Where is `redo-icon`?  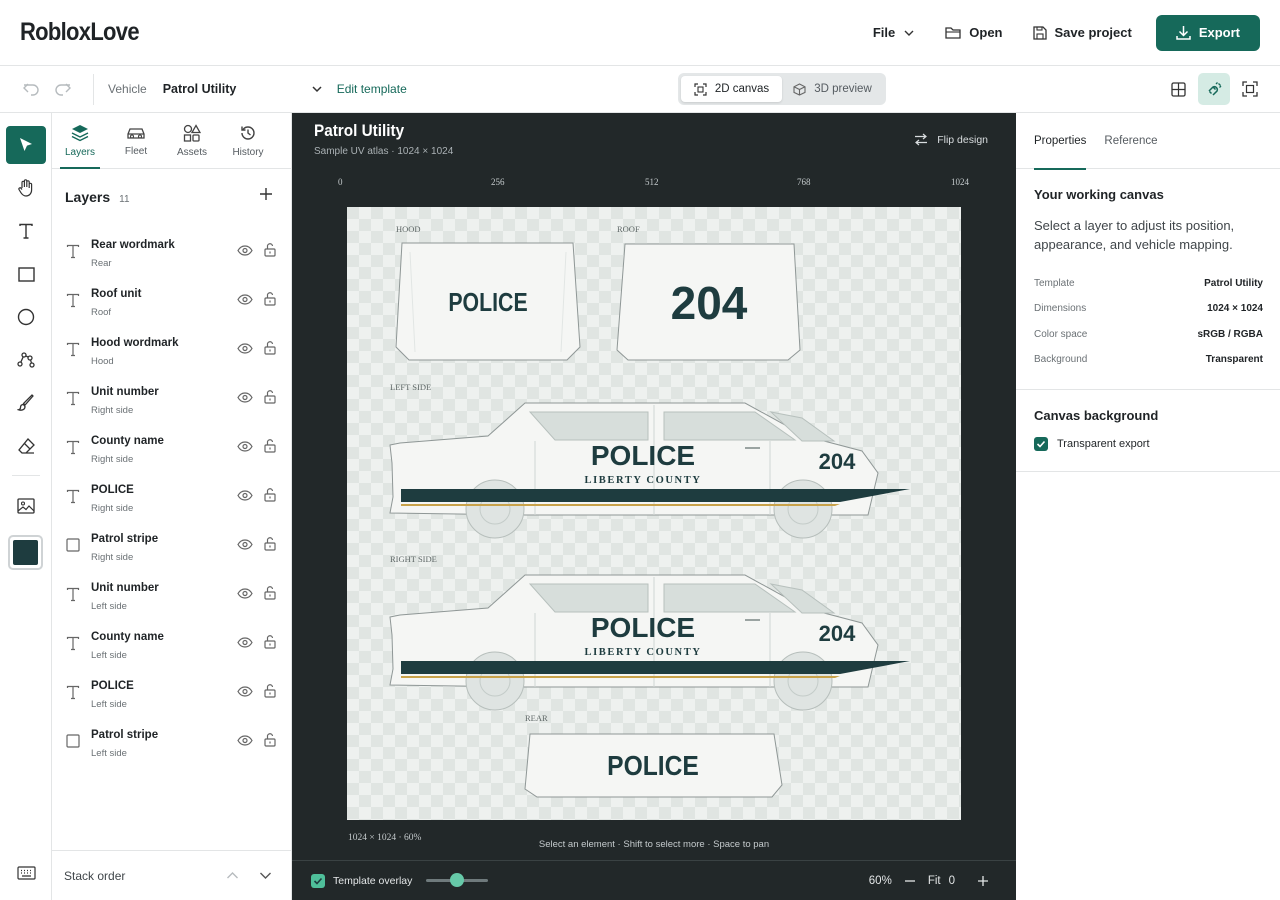 redo-icon is located at coordinates (63, 89).